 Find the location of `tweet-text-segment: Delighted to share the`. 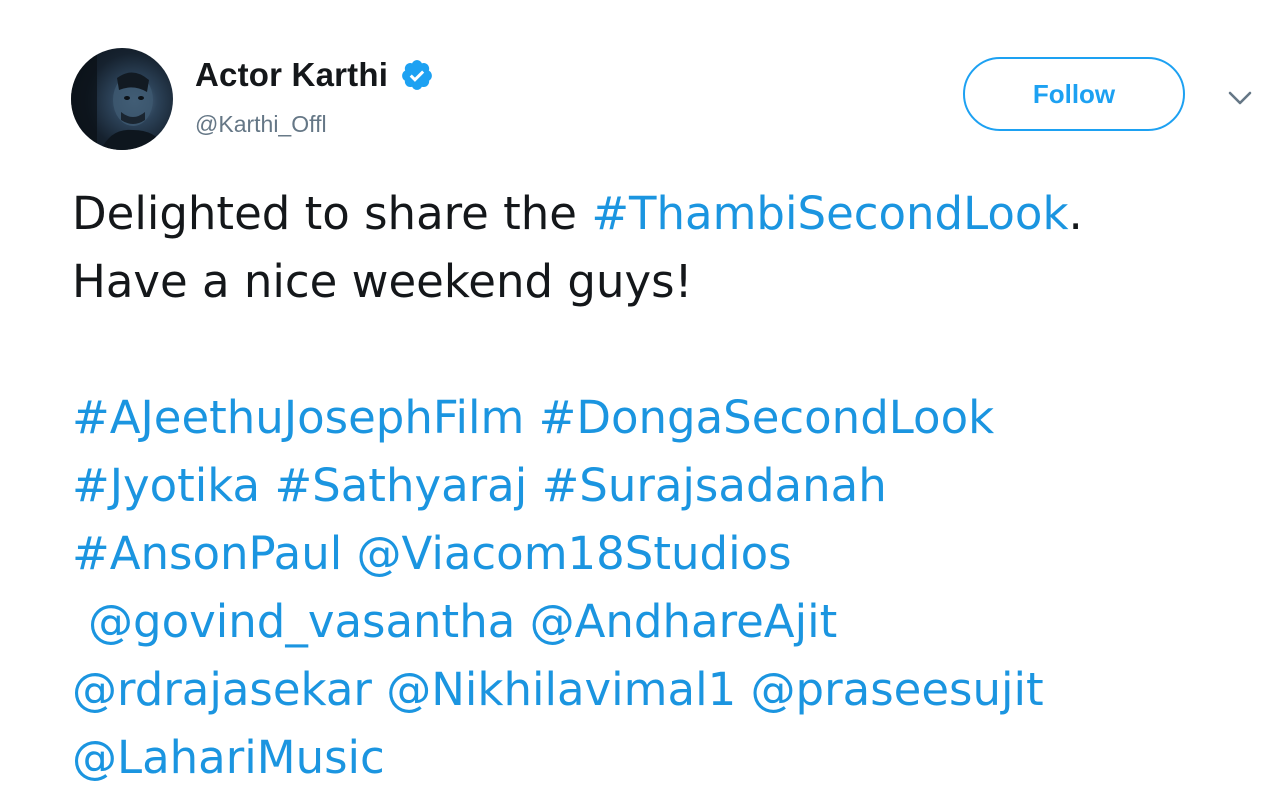

tweet-text-segment: Delighted to share the is located at coordinates (332, 213).